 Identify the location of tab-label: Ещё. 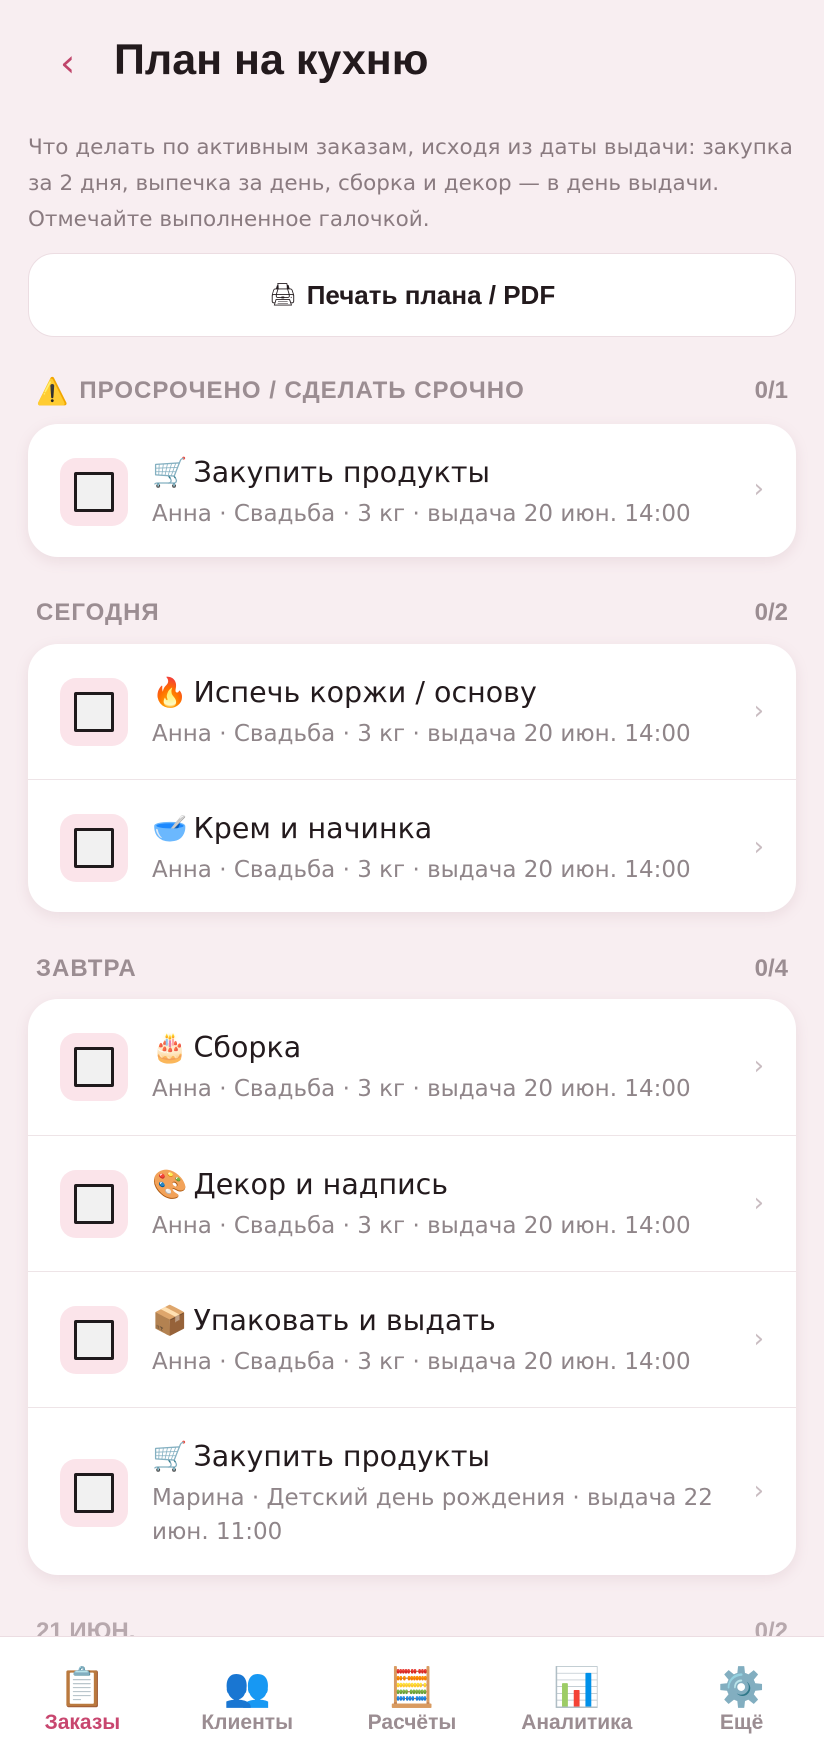
(741, 1722).